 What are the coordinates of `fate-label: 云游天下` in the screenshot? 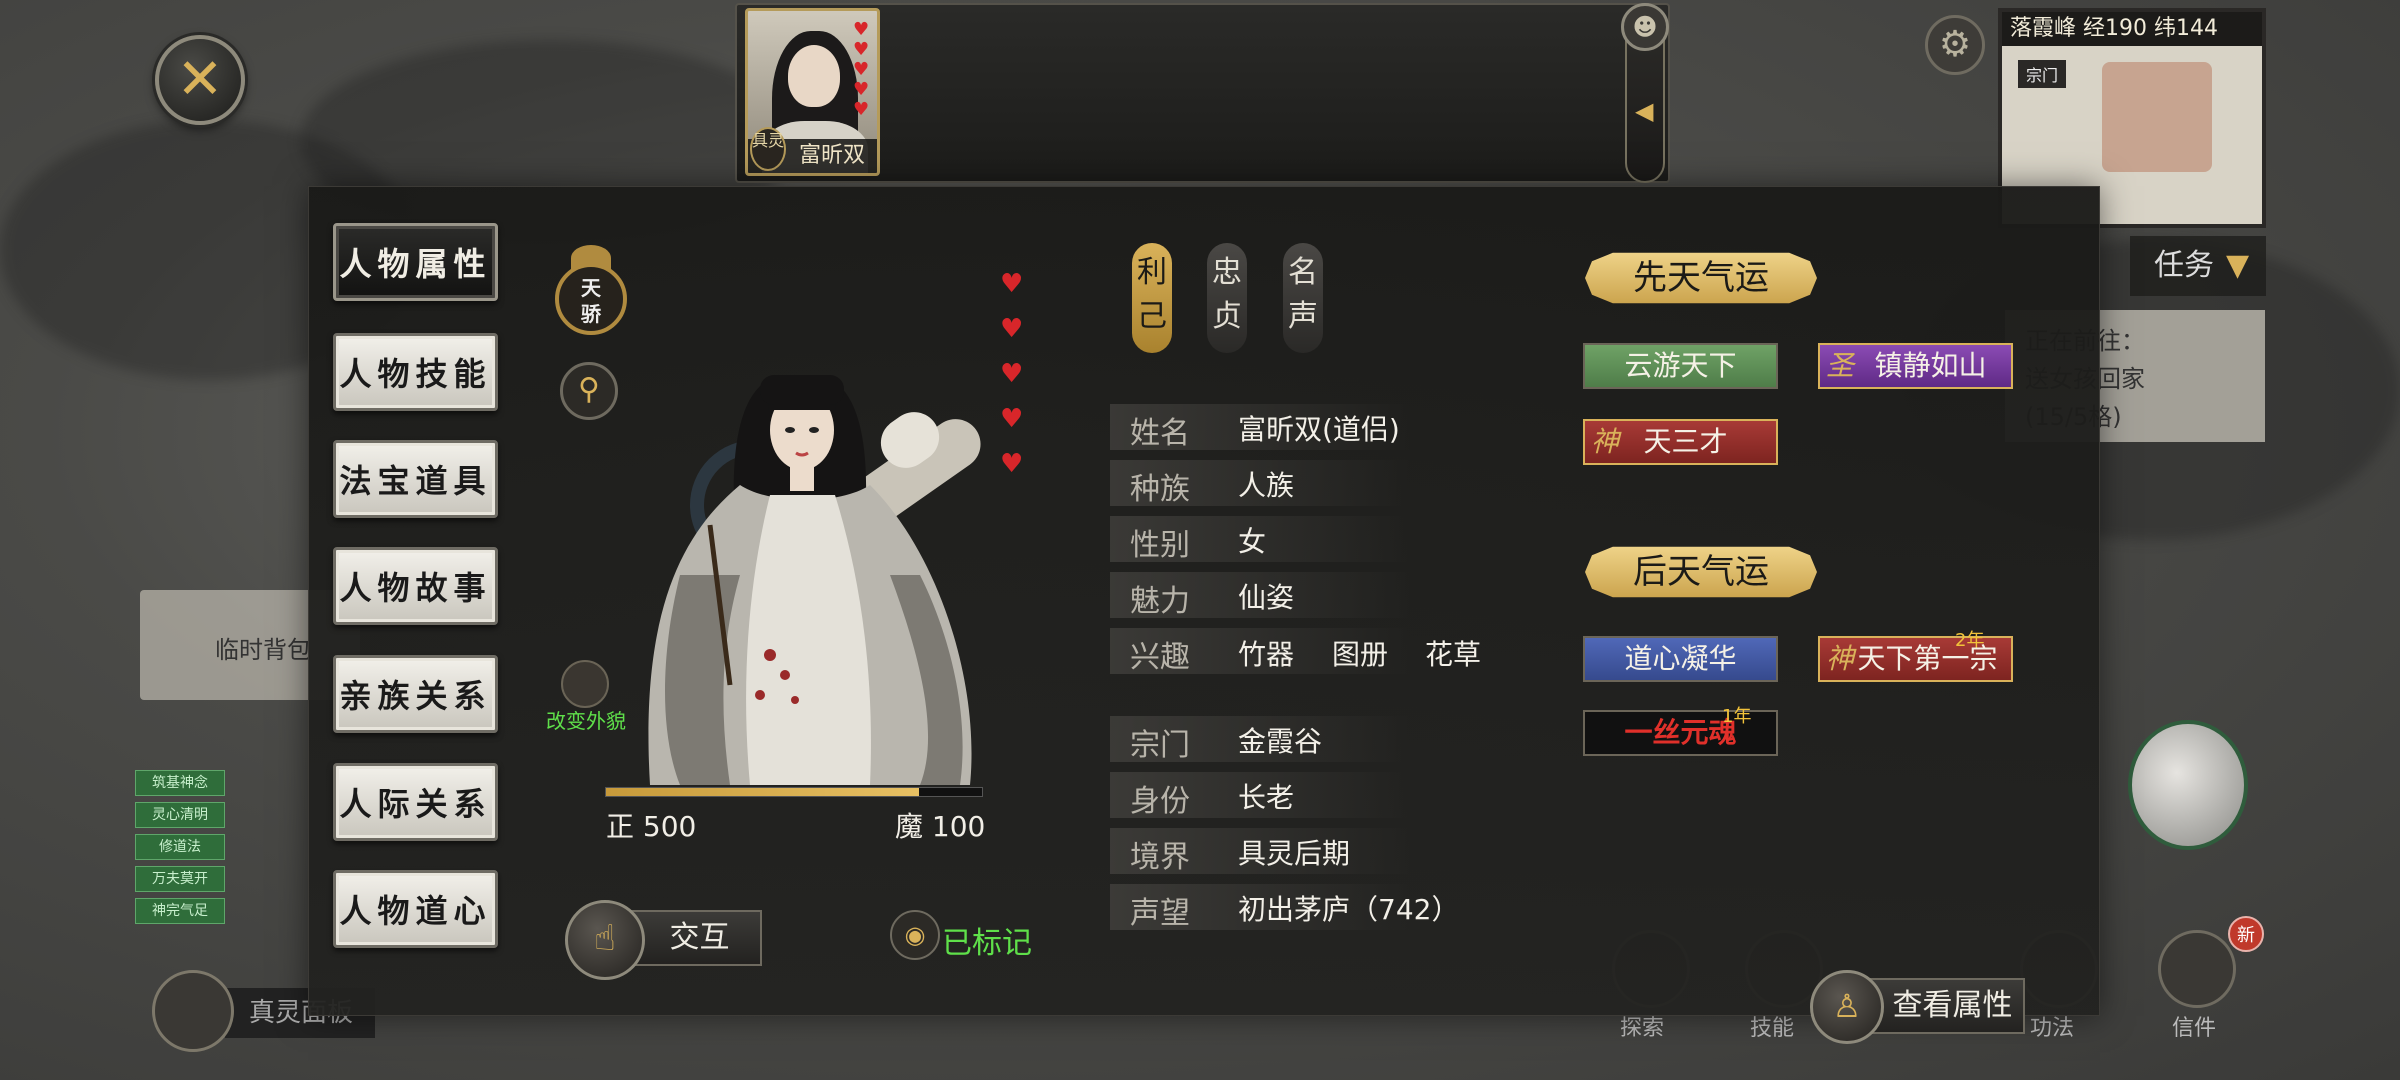 It's located at (1680, 365).